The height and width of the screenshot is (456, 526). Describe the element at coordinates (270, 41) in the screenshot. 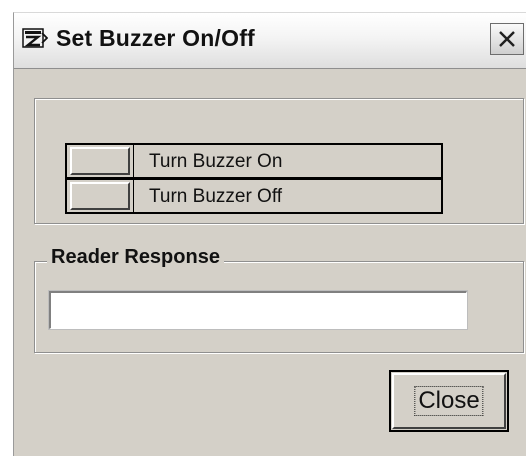

I see `title-bar: Set Buzzer On/Off` at that location.